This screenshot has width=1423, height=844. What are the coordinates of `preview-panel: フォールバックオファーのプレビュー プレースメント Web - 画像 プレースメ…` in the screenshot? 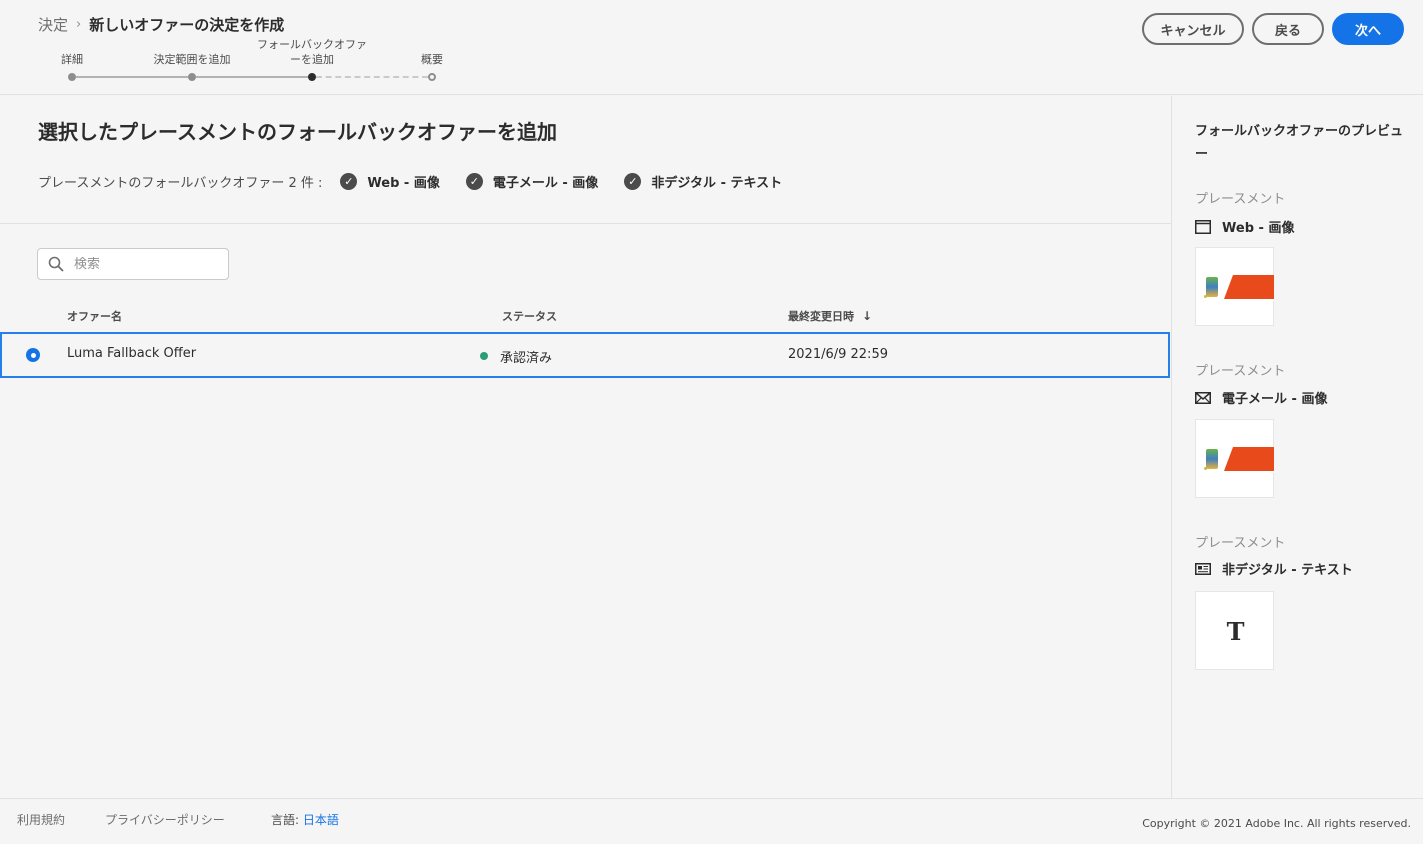 It's located at (1297, 447).